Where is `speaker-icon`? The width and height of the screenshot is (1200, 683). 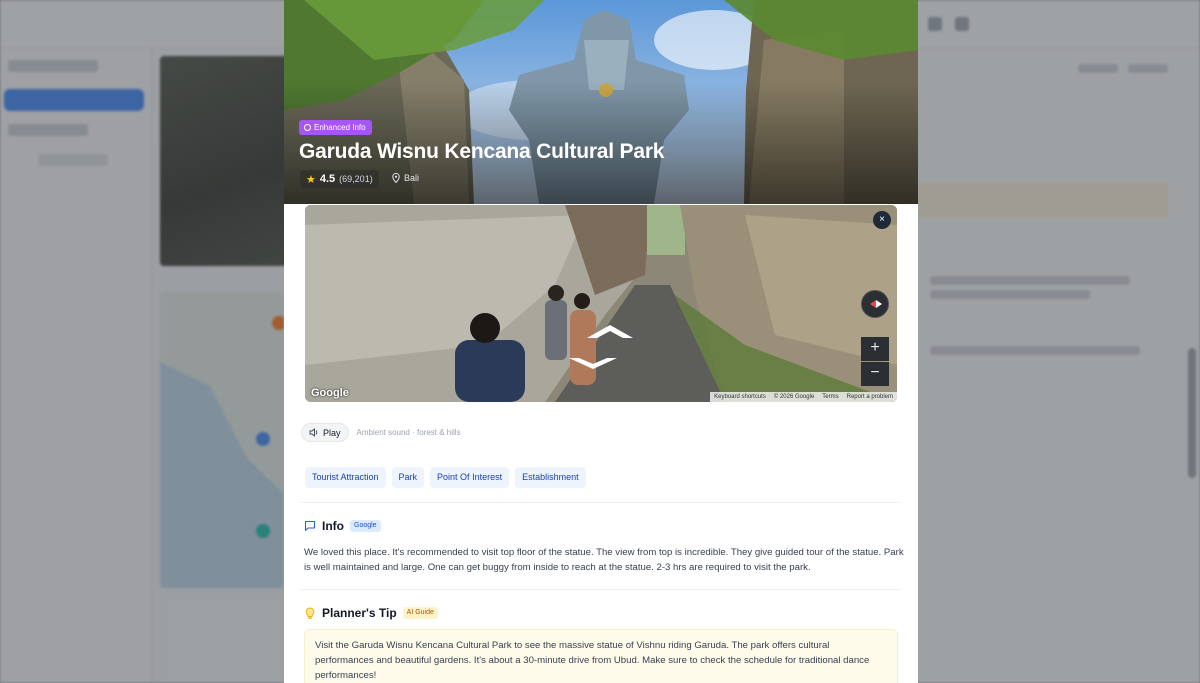 speaker-icon is located at coordinates (313, 432).